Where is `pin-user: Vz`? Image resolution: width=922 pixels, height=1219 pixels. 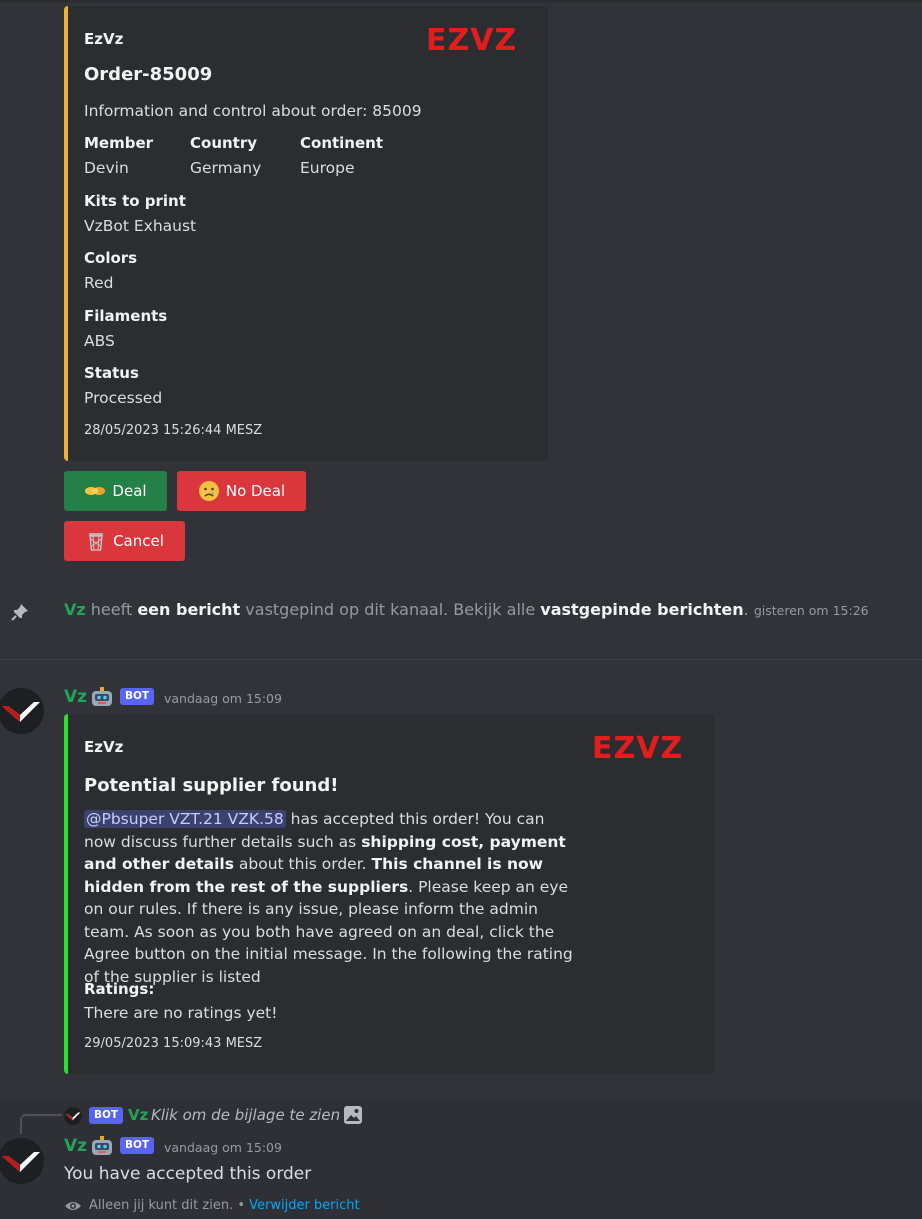
pin-user: Vz is located at coordinates (75, 609).